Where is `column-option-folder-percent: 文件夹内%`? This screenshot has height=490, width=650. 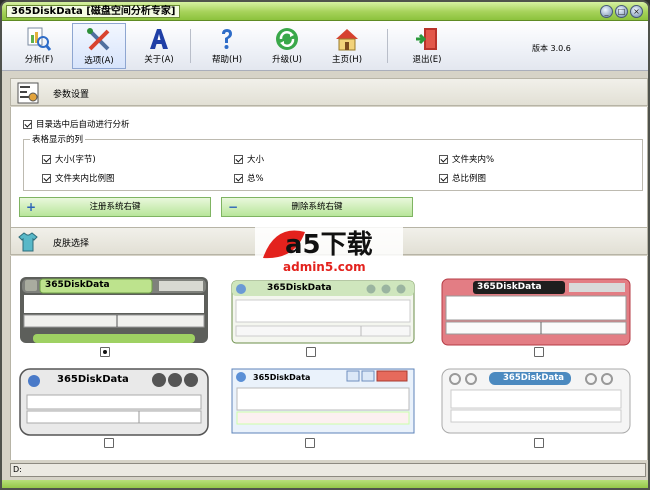
column-option-folder-percent: 文件夹内% is located at coordinates (466, 159).